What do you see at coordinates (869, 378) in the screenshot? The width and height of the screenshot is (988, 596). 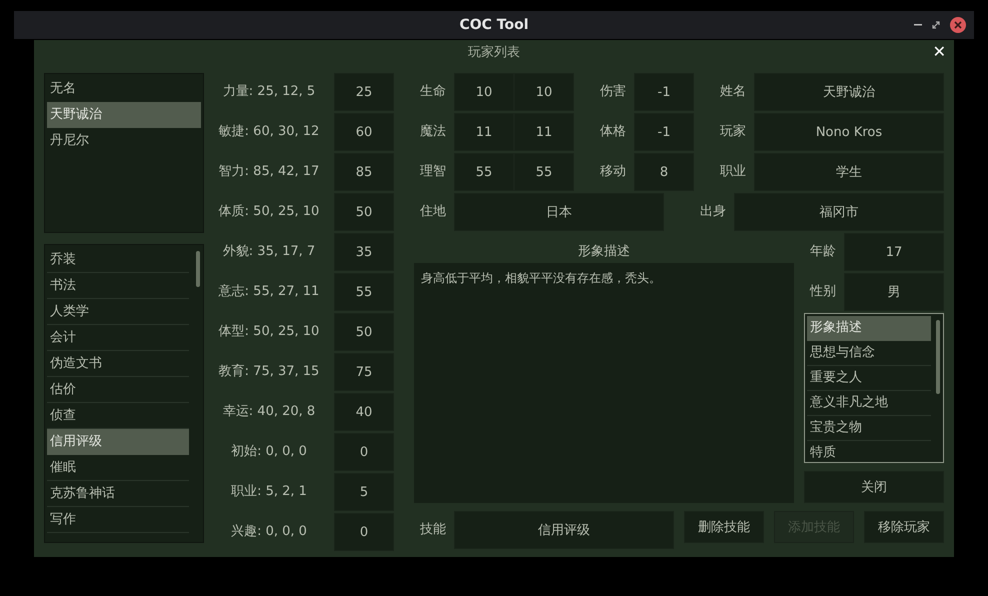 I see `section-item: 重要之人` at bounding box center [869, 378].